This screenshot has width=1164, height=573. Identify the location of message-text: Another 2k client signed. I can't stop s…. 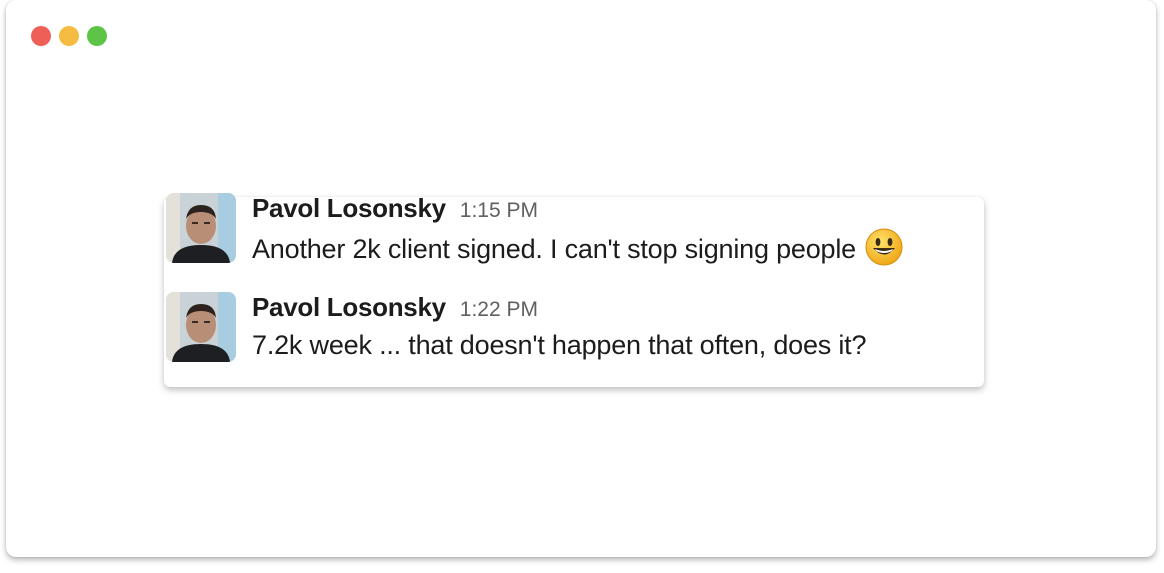
(578, 247).